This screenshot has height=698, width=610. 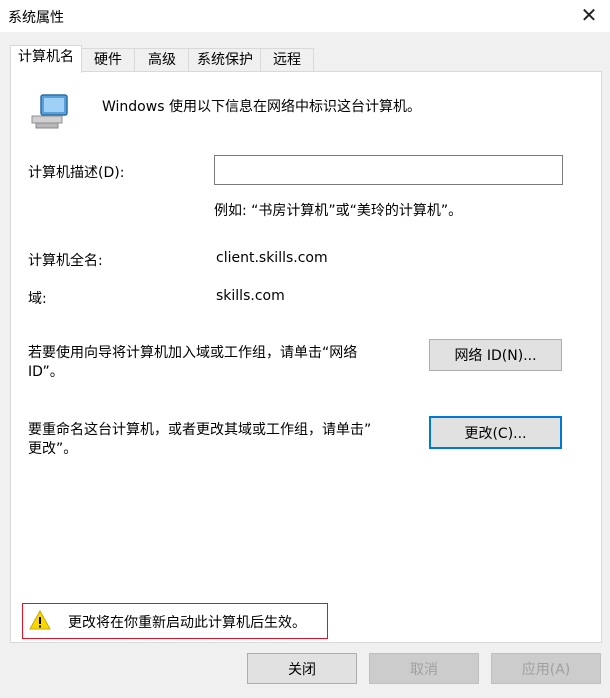 I want to click on rename-text-line2: 更改”。, so click(x=53, y=449).